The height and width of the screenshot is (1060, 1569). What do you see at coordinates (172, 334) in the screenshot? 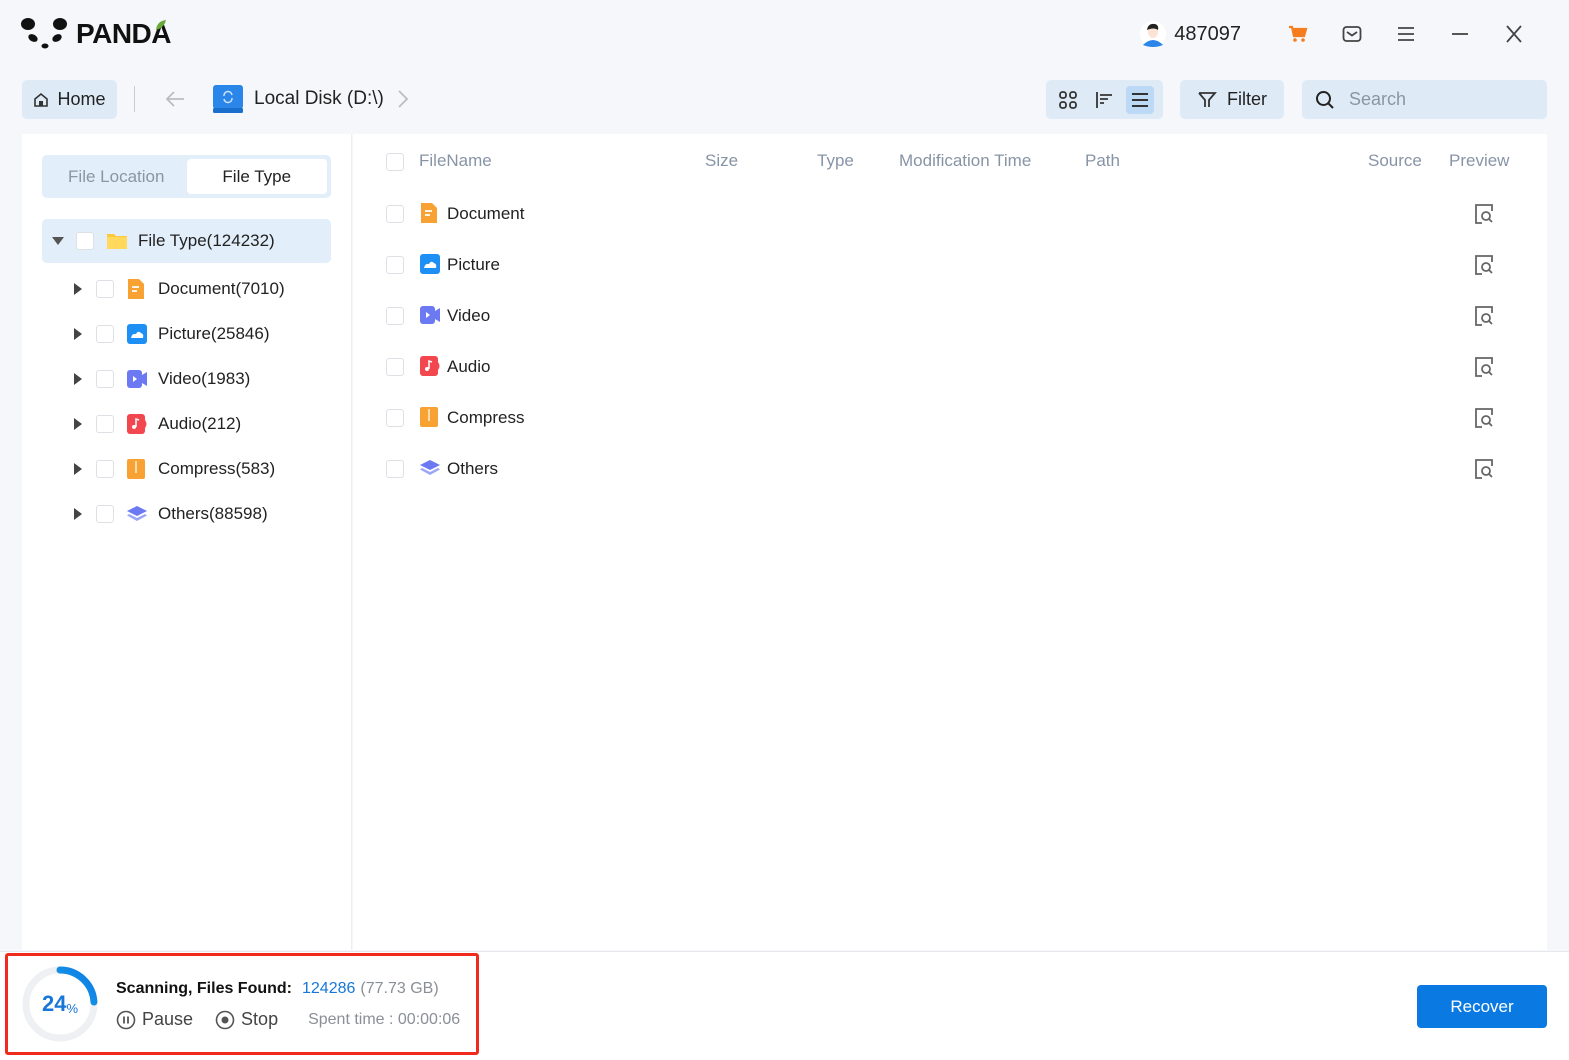
I see `tree-item-picture: Picture(25846)` at bounding box center [172, 334].